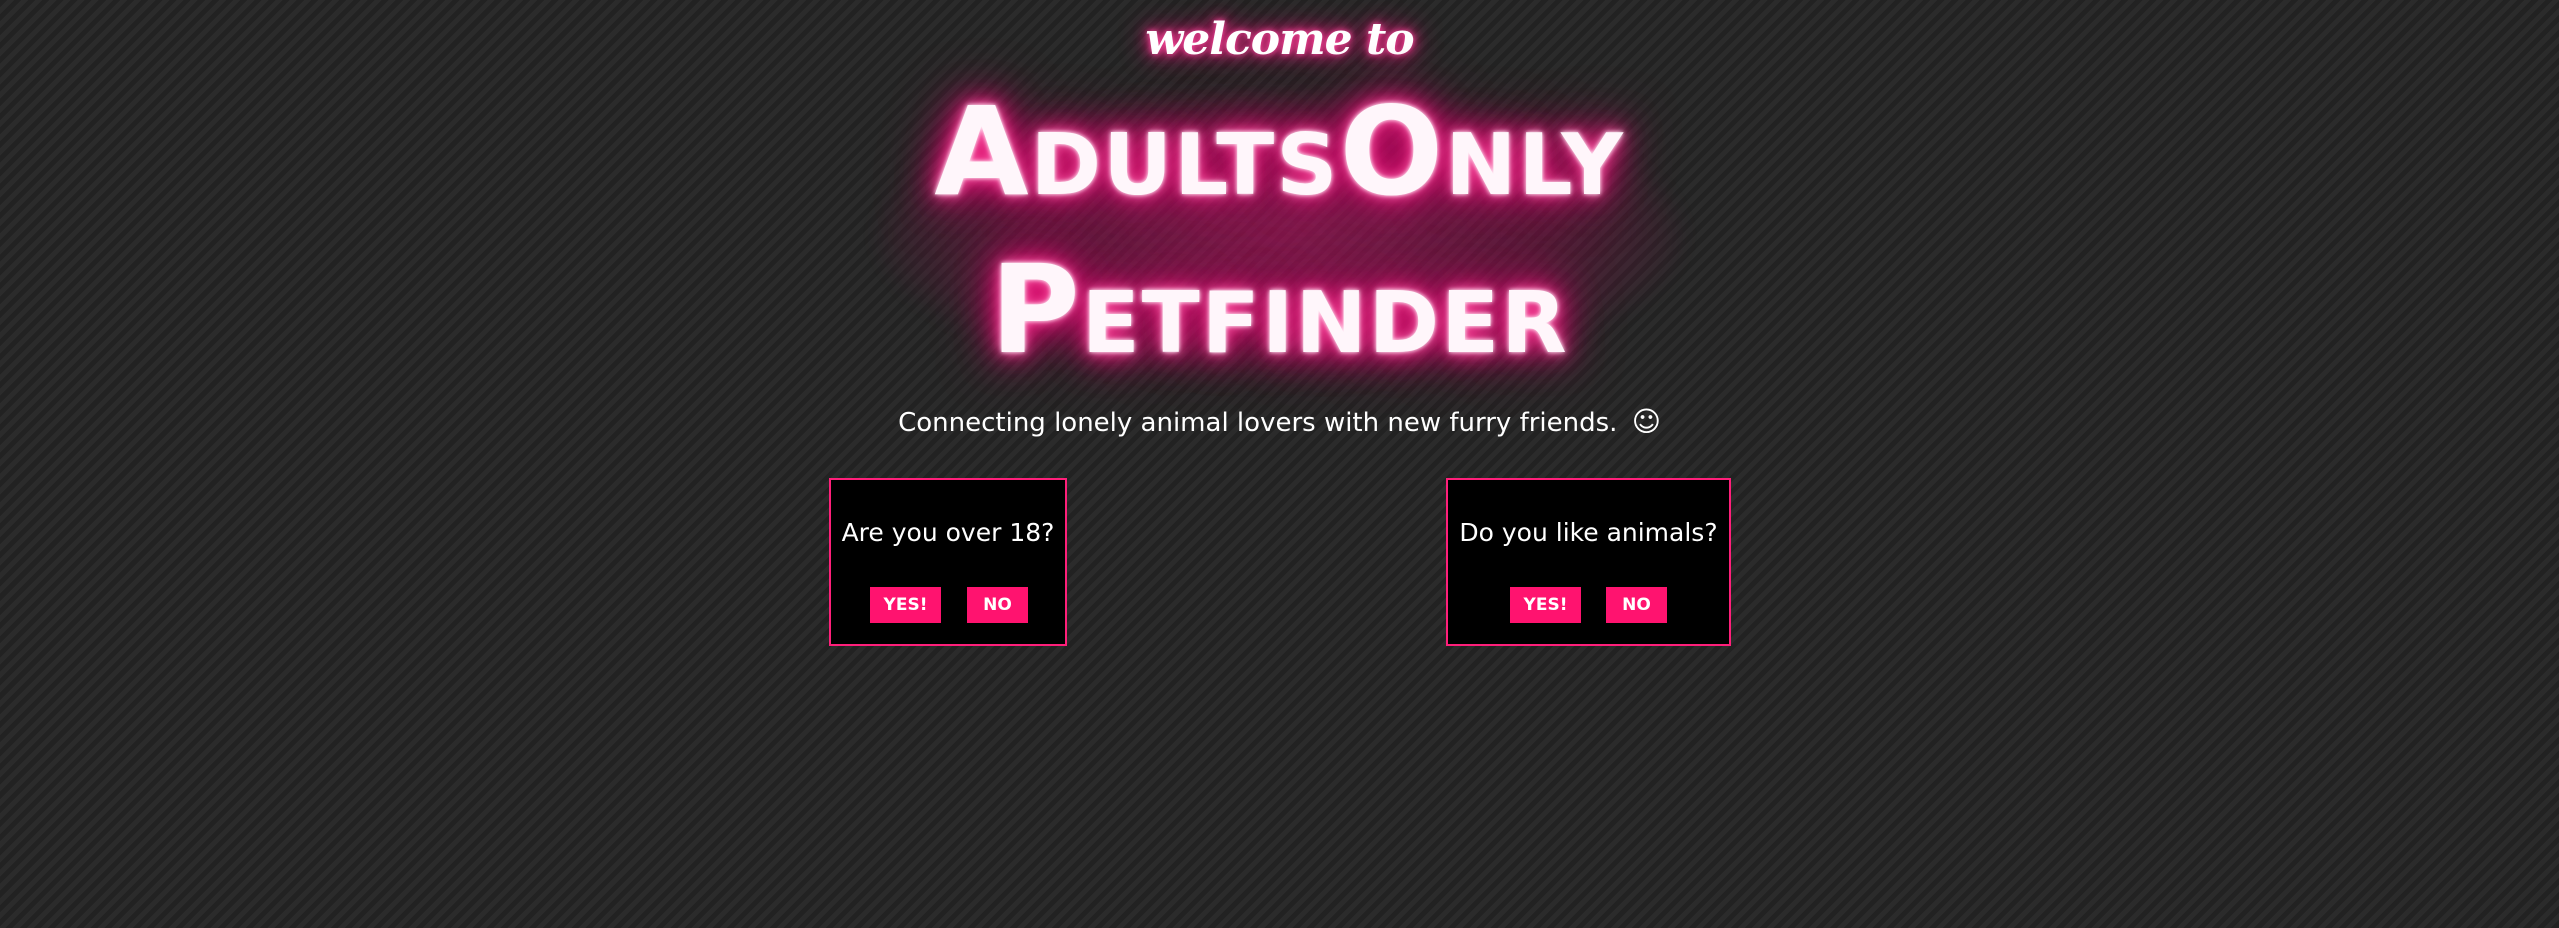 This screenshot has height=928, width=2559. I want to click on site-title-line-2: Petfinder, so click(1279, 310).